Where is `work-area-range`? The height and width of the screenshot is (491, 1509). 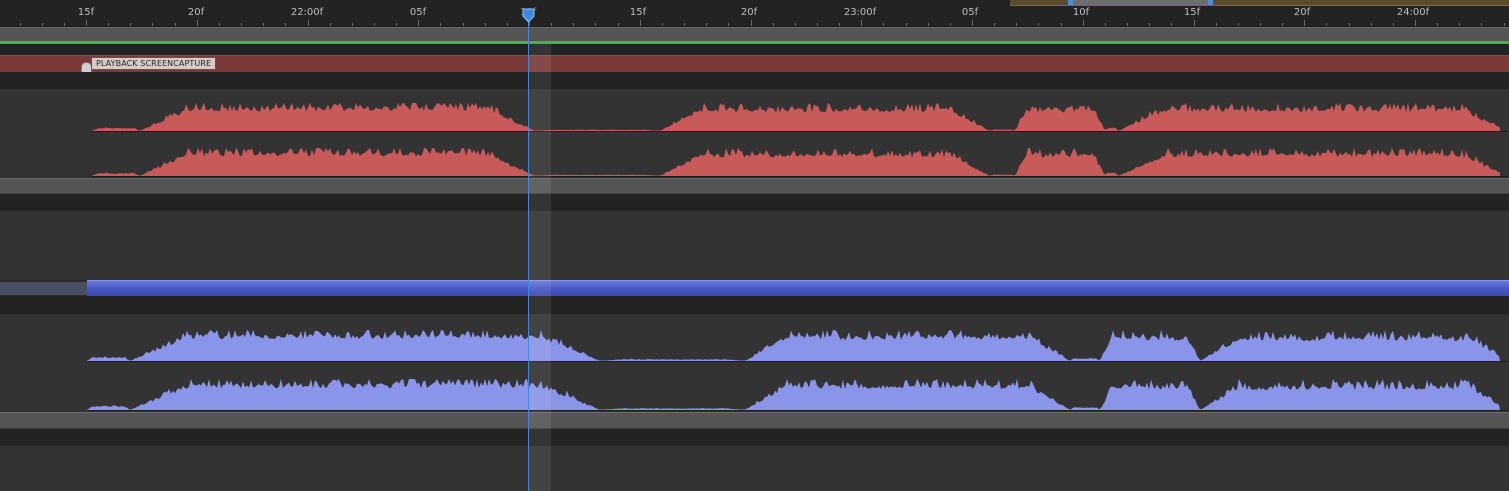
work-area-range is located at coordinates (1140, 2).